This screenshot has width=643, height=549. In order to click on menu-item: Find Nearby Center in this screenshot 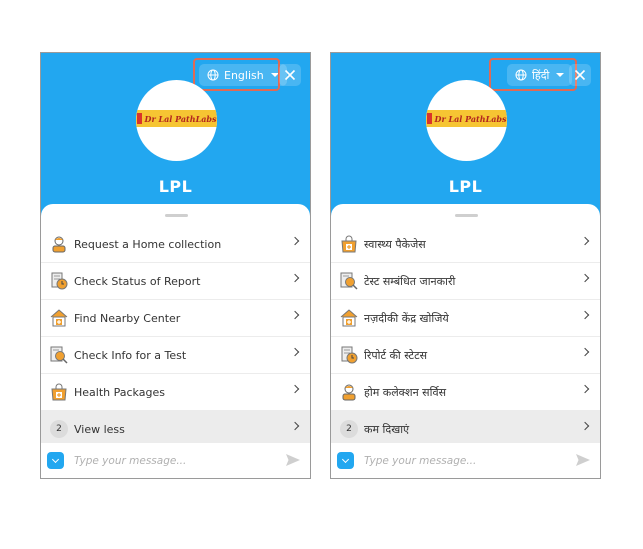, I will do `click(175, 318)`.